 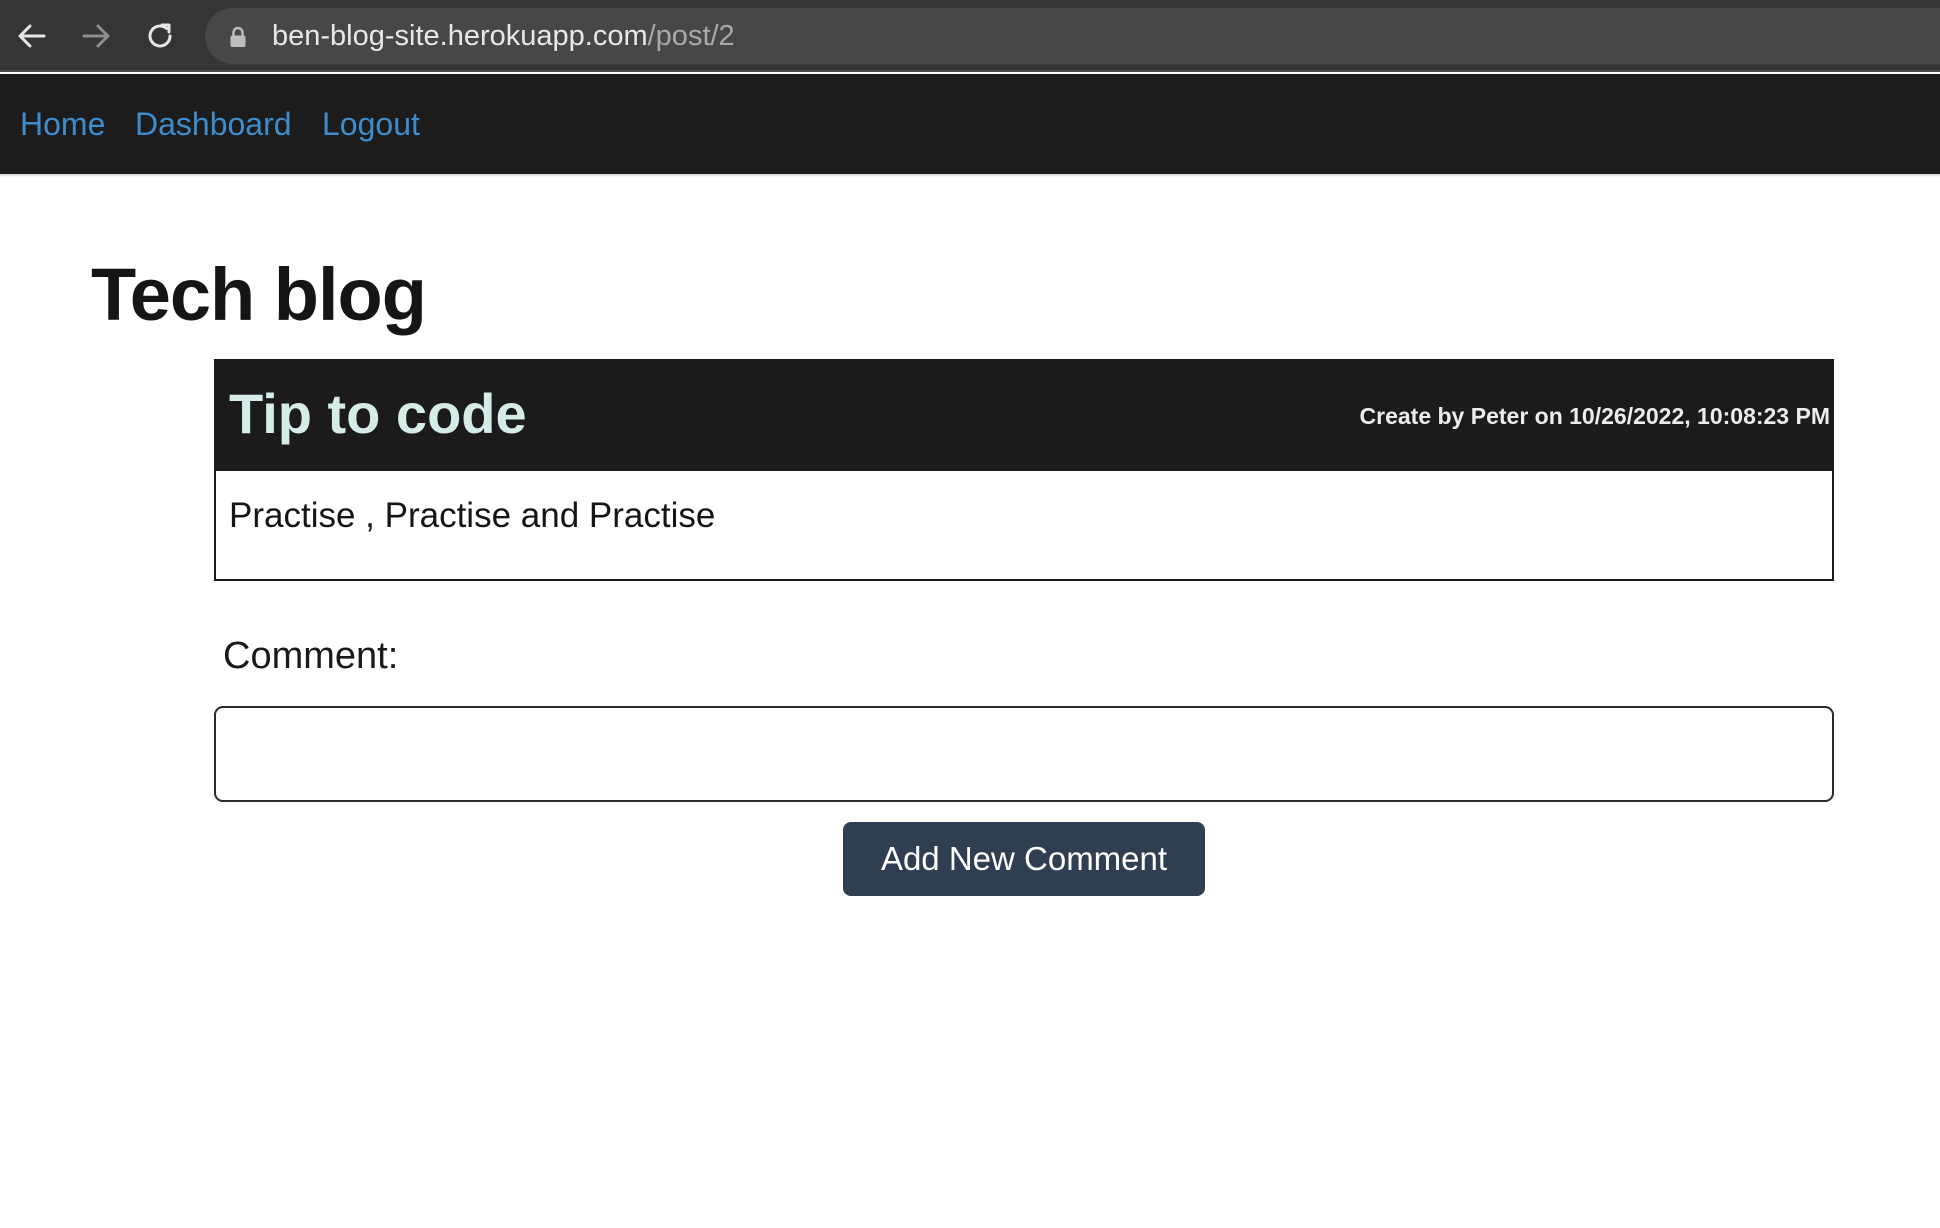 I want to click on forward-arrow-icon, so click(x=96, y=36).